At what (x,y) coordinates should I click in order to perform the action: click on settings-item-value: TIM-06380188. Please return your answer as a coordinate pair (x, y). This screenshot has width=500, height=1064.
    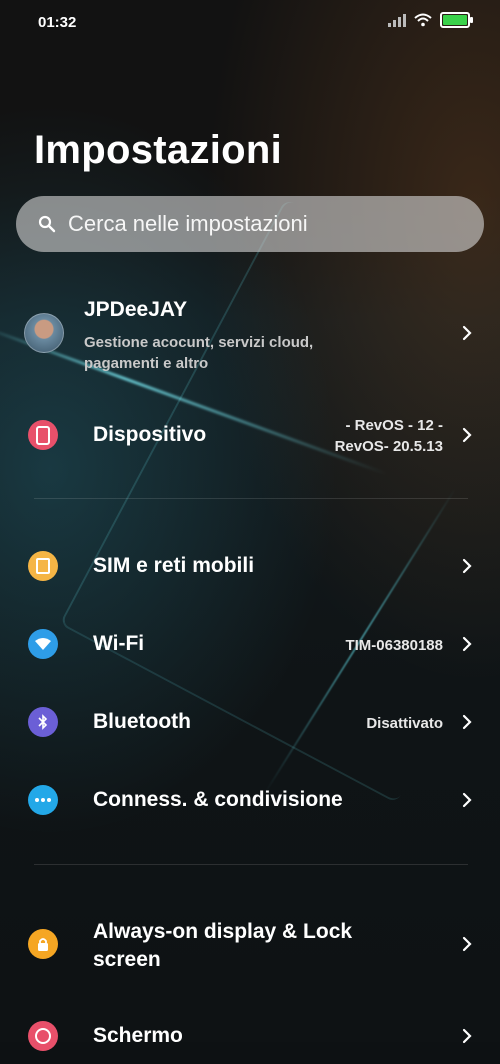
    Looking at the image, I should click on (394, 645).